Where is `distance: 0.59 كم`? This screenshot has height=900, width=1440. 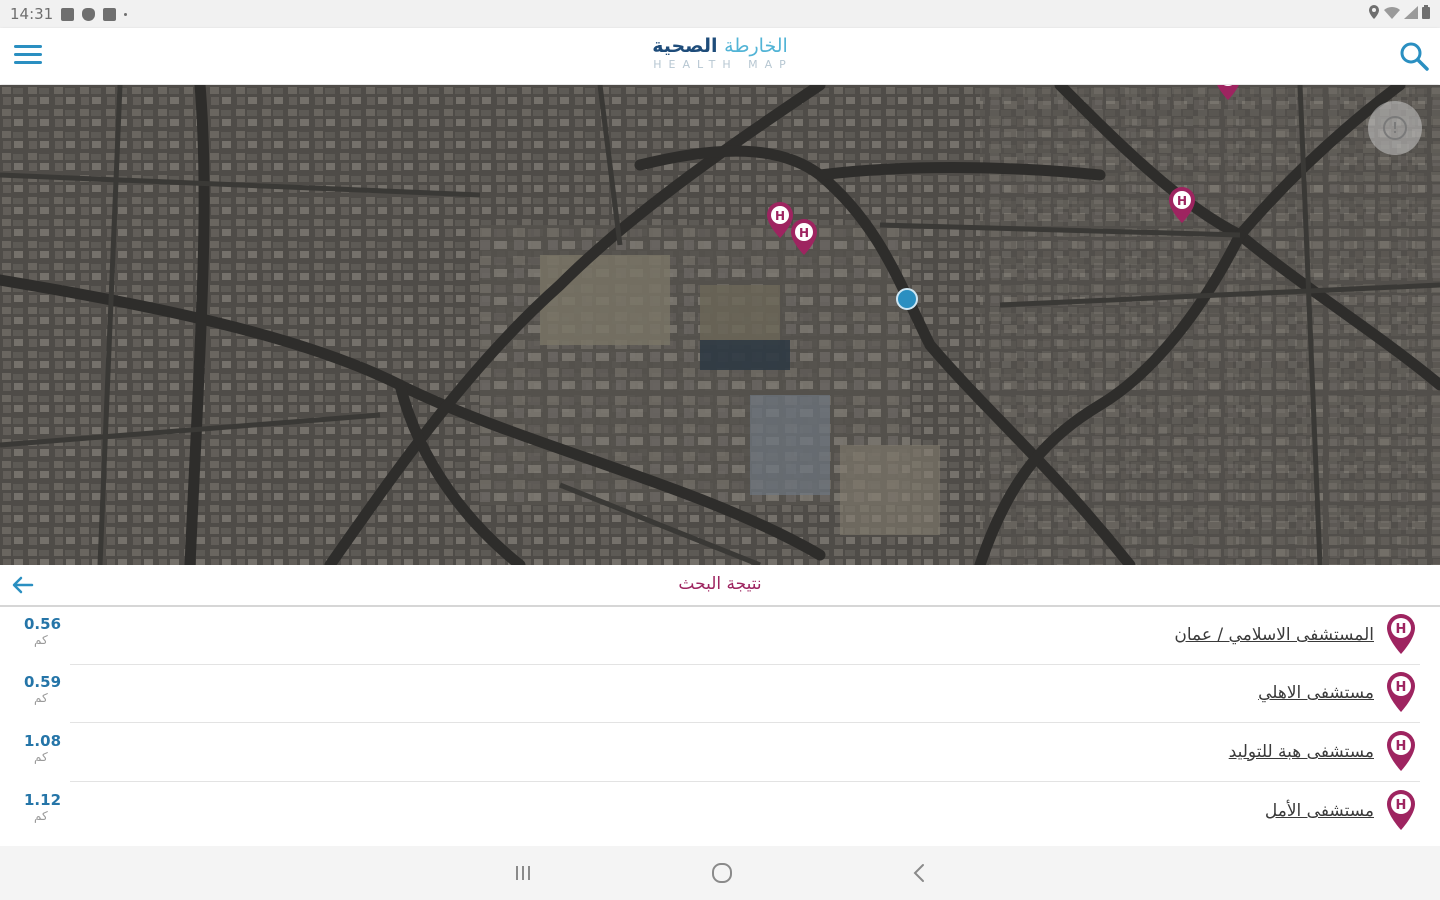 distance: 0.59 كم is located at coordinates (46, 689).